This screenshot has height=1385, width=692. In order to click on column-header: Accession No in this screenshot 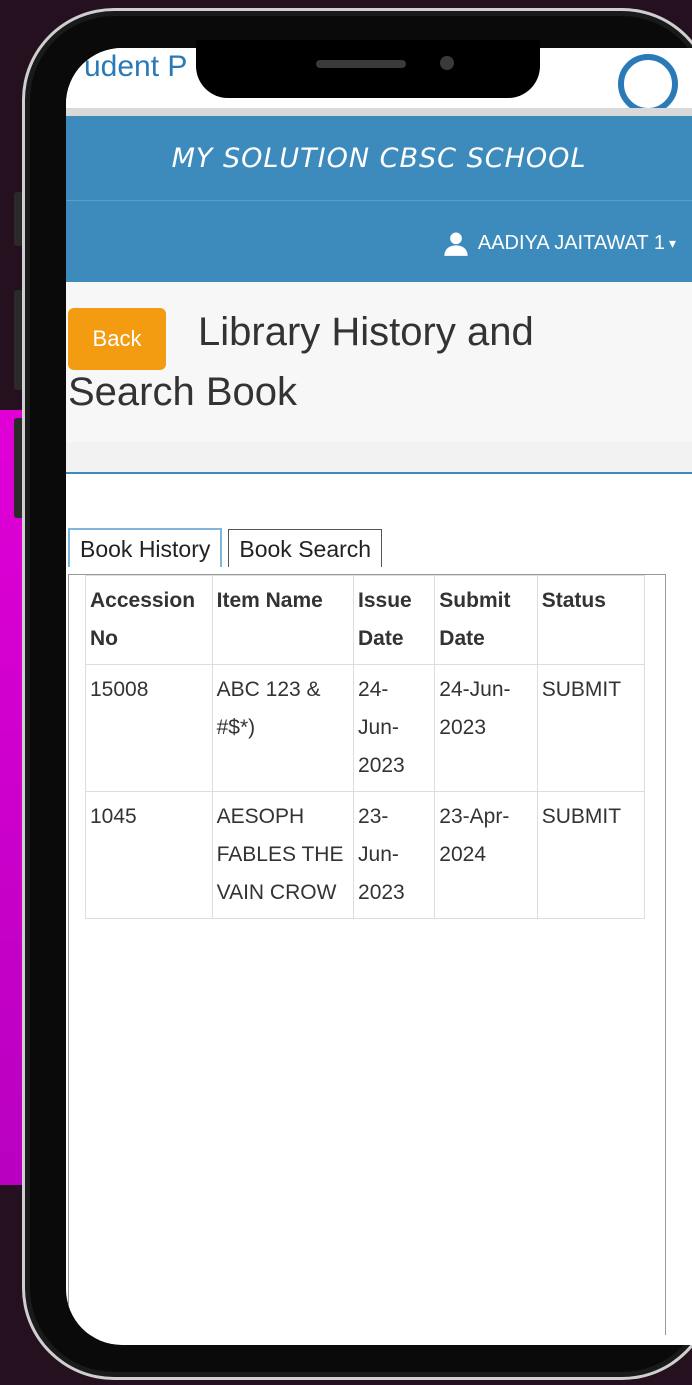, I will do `click(149, 620)`.